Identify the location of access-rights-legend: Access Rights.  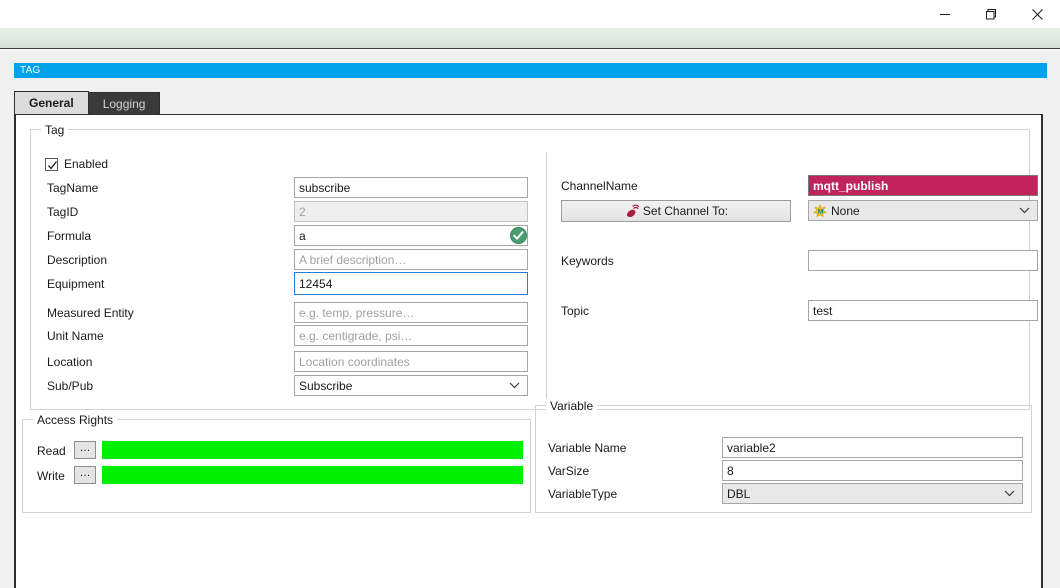
(75, 420).